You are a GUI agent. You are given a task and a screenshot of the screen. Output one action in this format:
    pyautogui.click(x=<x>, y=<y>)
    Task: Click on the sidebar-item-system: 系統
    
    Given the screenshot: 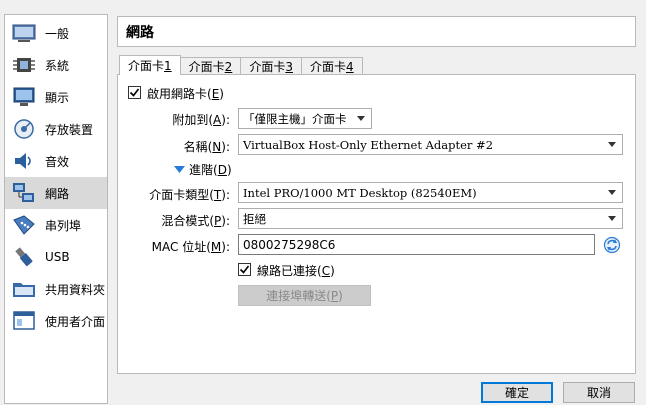 What is the action you would take?
    pyautogui.click(x=56, y=65)
    